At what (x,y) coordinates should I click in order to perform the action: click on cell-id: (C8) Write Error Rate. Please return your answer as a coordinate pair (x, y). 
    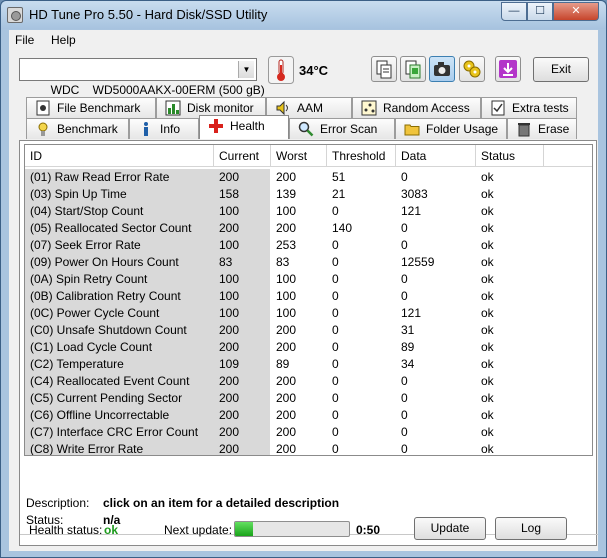
    Looking at the image, I should click on (119, 448).